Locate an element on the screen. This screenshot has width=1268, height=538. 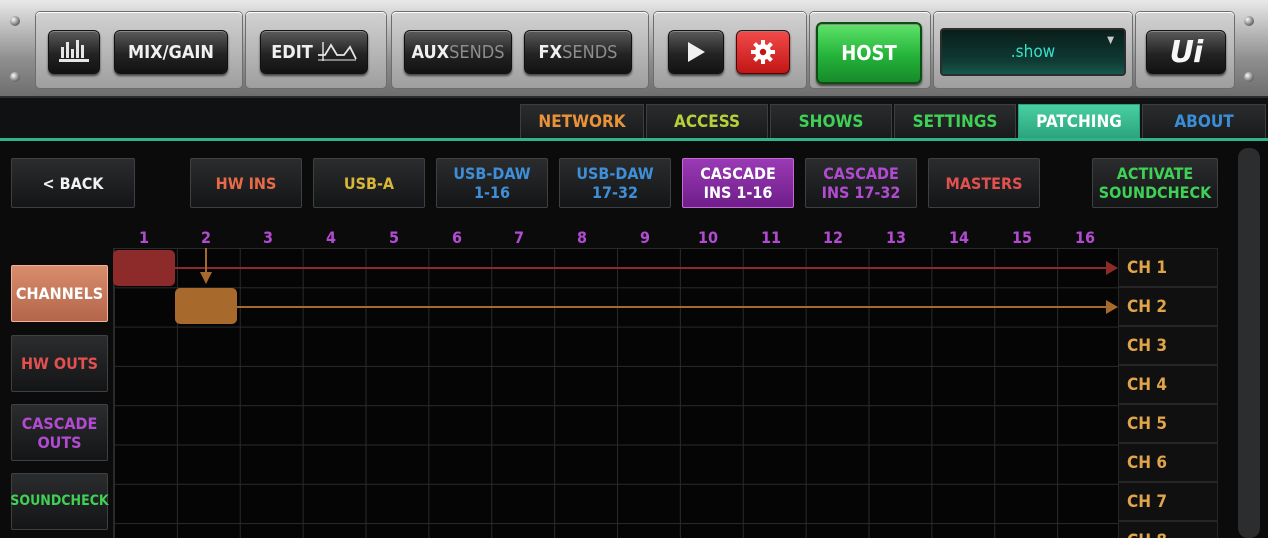
usb-a-label: USB-A is located at coordinates (369, 183).